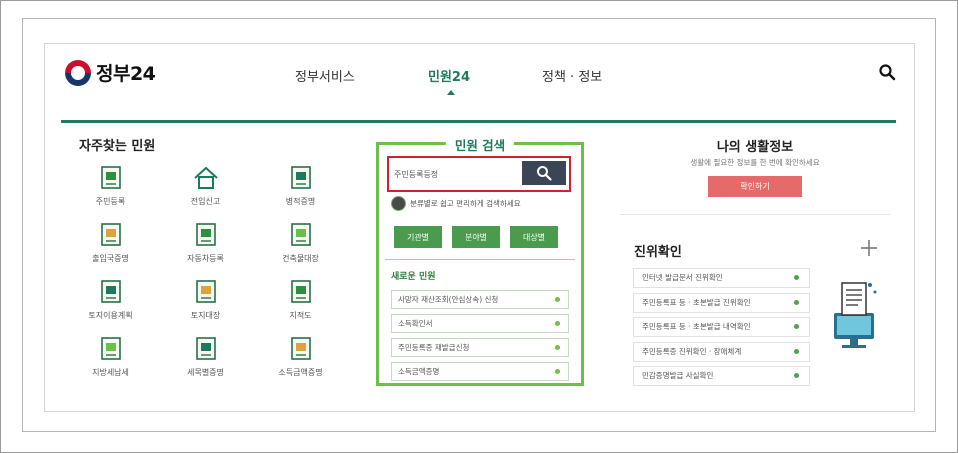  Describe the element at coordinates (300, 201) in the screenshot. I see `frequent-item-label: 병적증명` at that location.